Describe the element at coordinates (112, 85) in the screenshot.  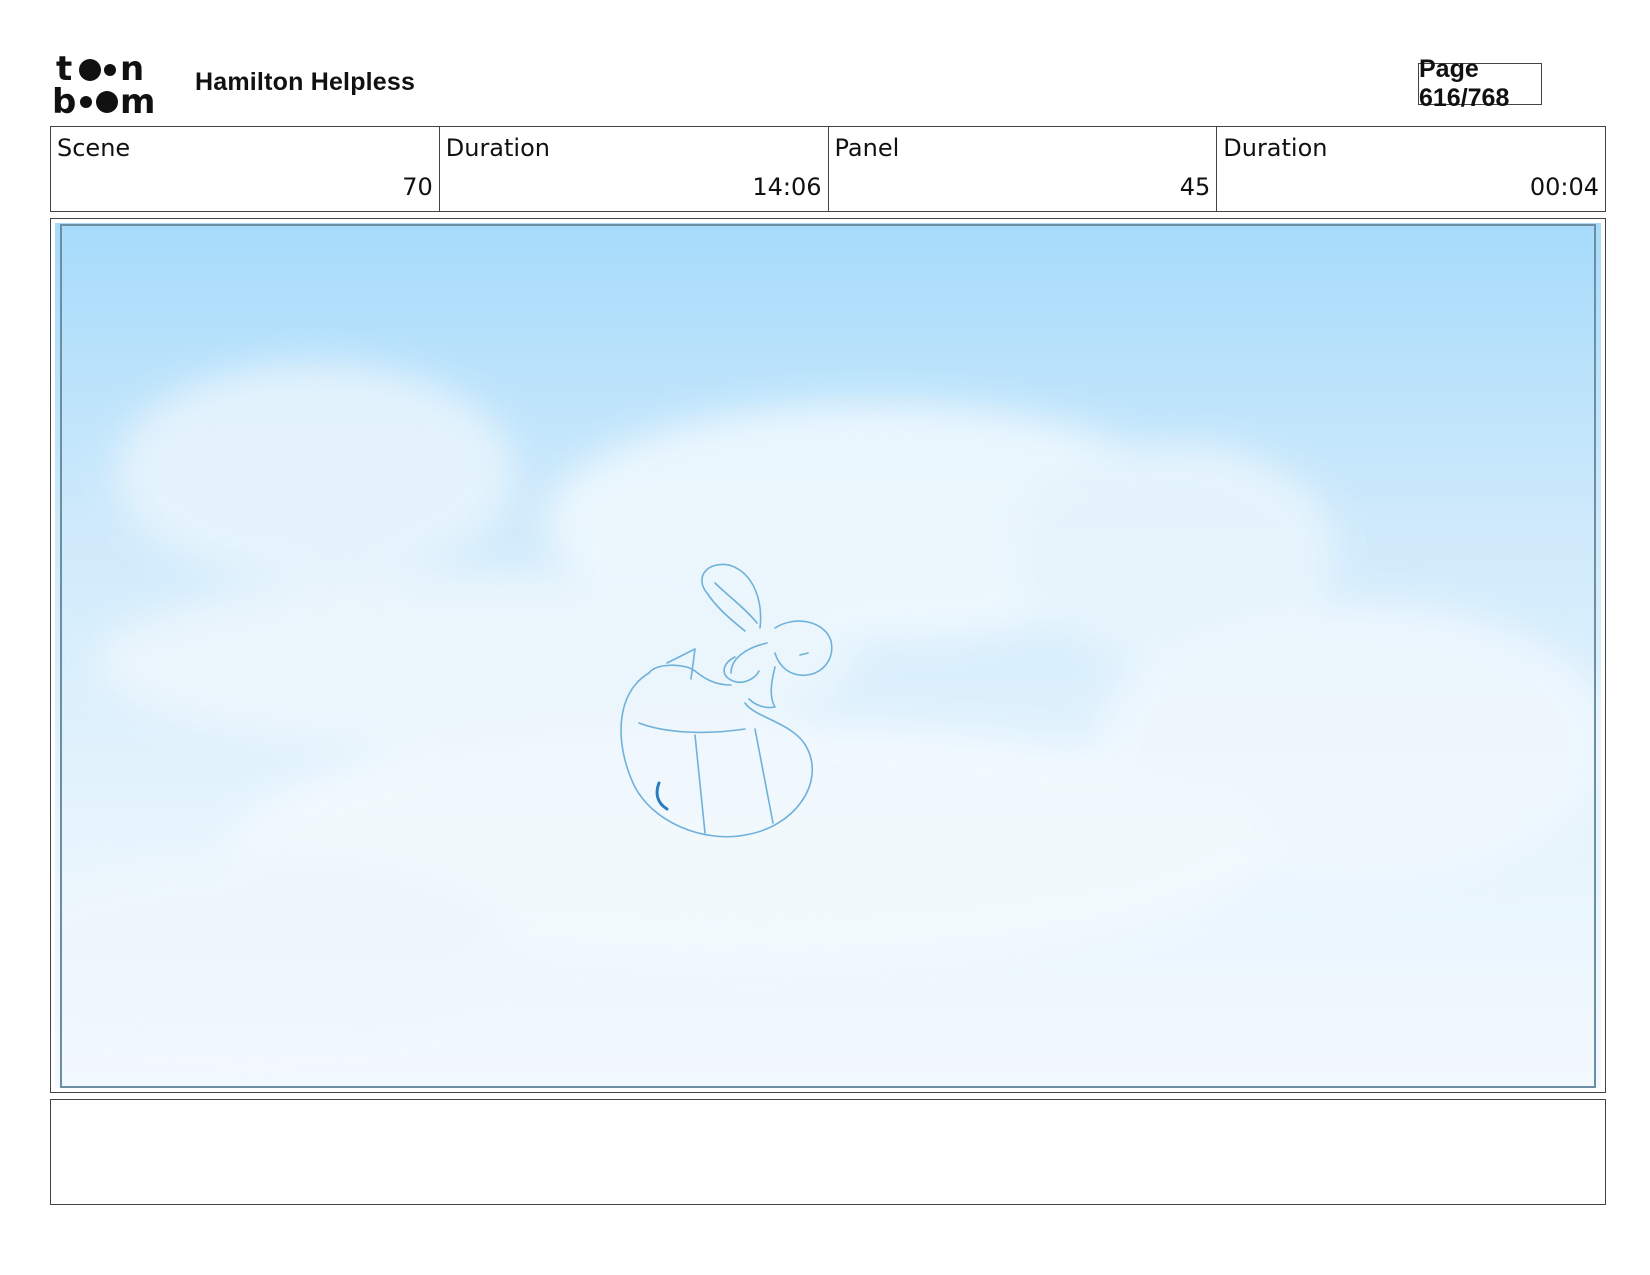
I see `toon-boom-logo: t n b m` at that location.